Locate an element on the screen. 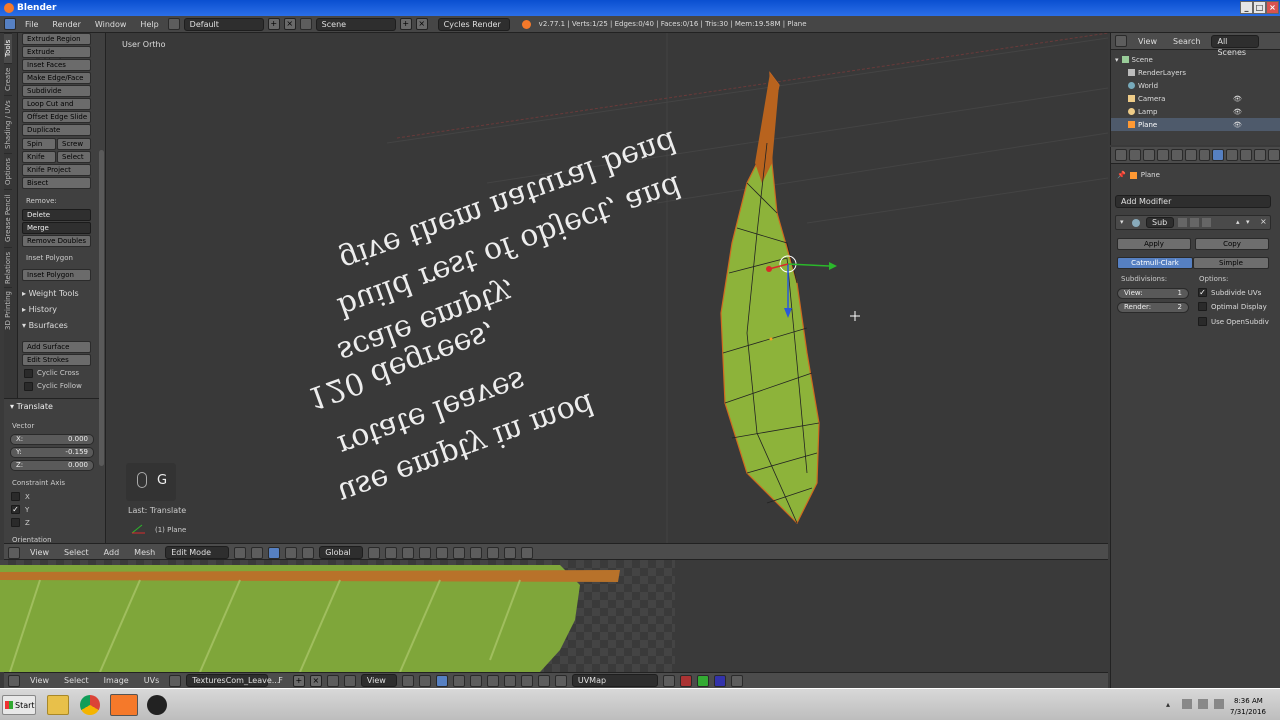 This screenshot has height=720, width=1280. explorer-taskbar-icon is located at coordinates (58, 705).